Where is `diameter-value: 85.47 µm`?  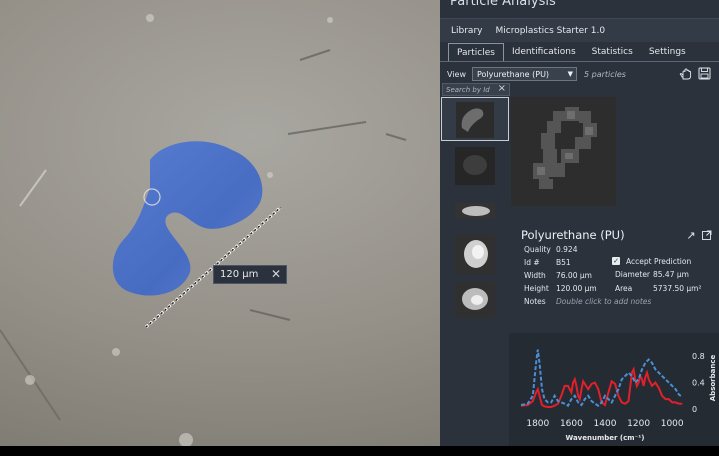
diameter-value: 85.47 µm is located at coordinates (671, 274).